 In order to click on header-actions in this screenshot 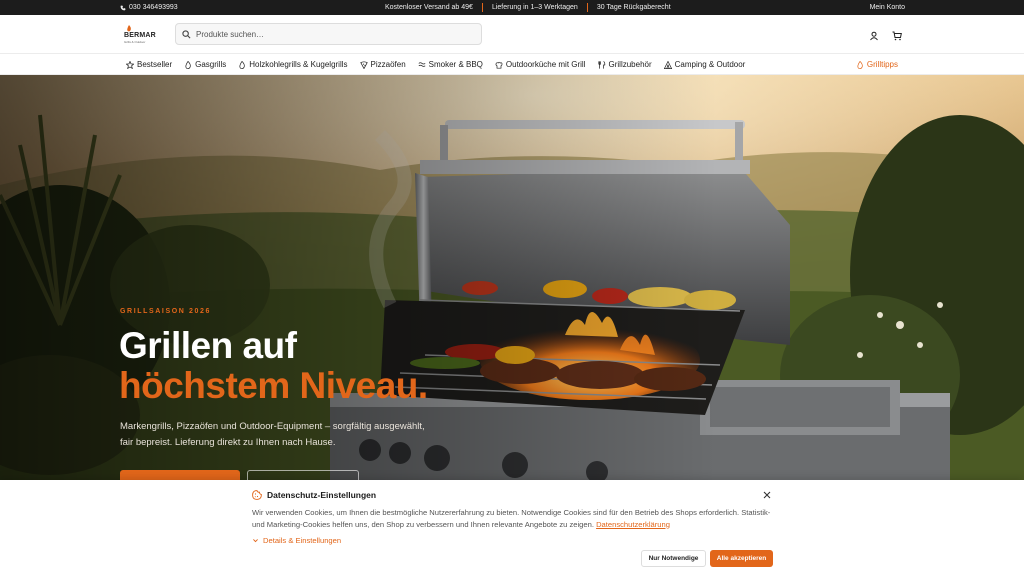, I will do `click(885, 34)`.